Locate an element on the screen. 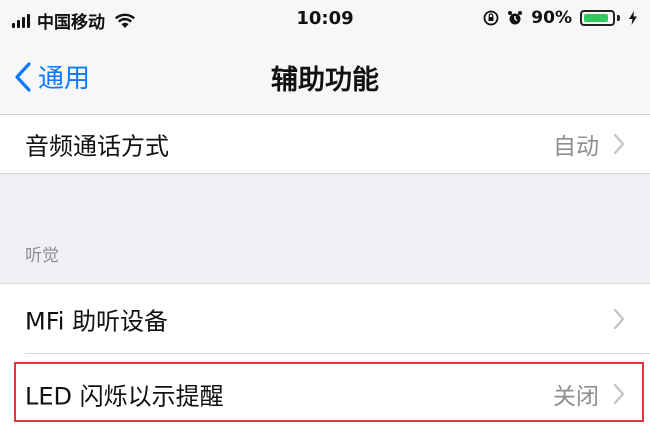  page-title: 辅助功能 is located at coordinates (325, 80).